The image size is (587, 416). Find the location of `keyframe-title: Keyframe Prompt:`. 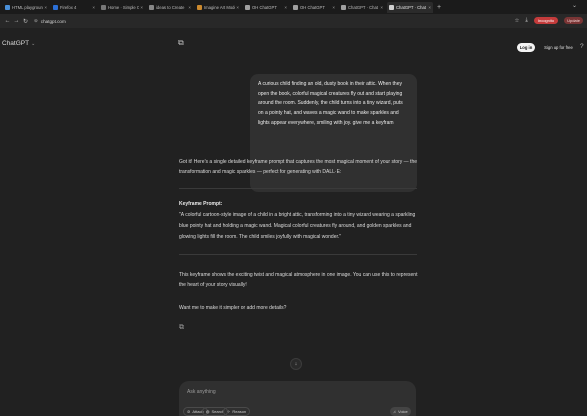

keyframe-title: Keyframe Prompt: is located at coordinates (201, 204).